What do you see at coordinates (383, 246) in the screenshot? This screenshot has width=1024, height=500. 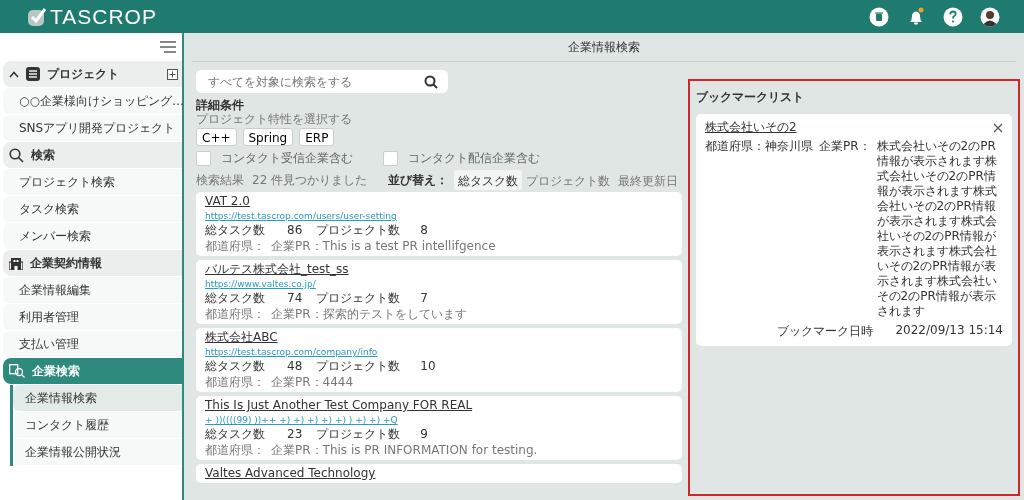 I see `company-pr: 企業PR：This is a test PR intellifgence` at bounding box center [383, 246].